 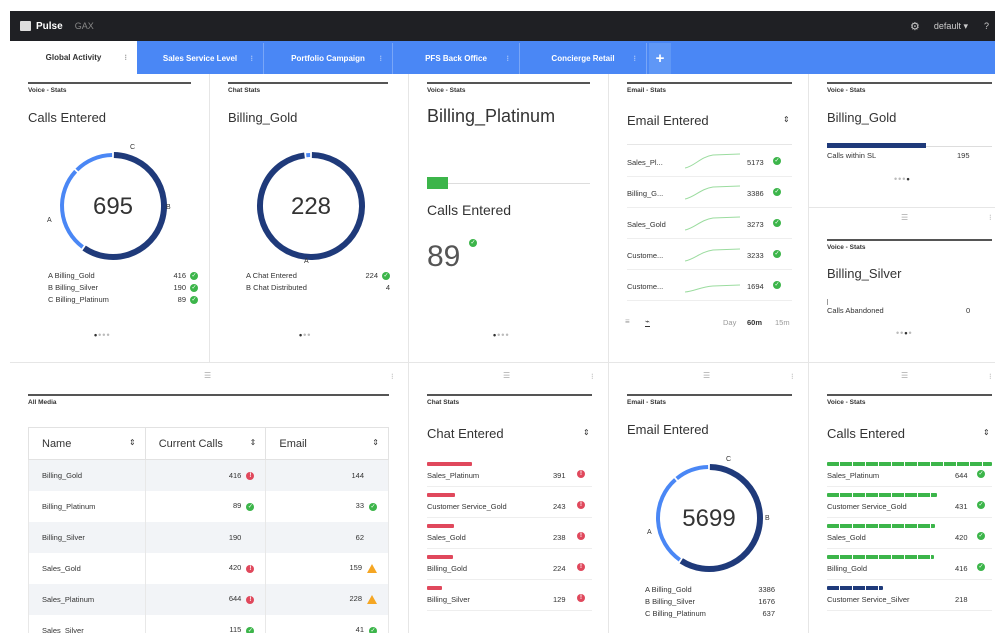 What do you see at coordinates (909, 88) in the screenshot?
I see `widget-type: Voice - Stats` at bounding box center [909, 88].